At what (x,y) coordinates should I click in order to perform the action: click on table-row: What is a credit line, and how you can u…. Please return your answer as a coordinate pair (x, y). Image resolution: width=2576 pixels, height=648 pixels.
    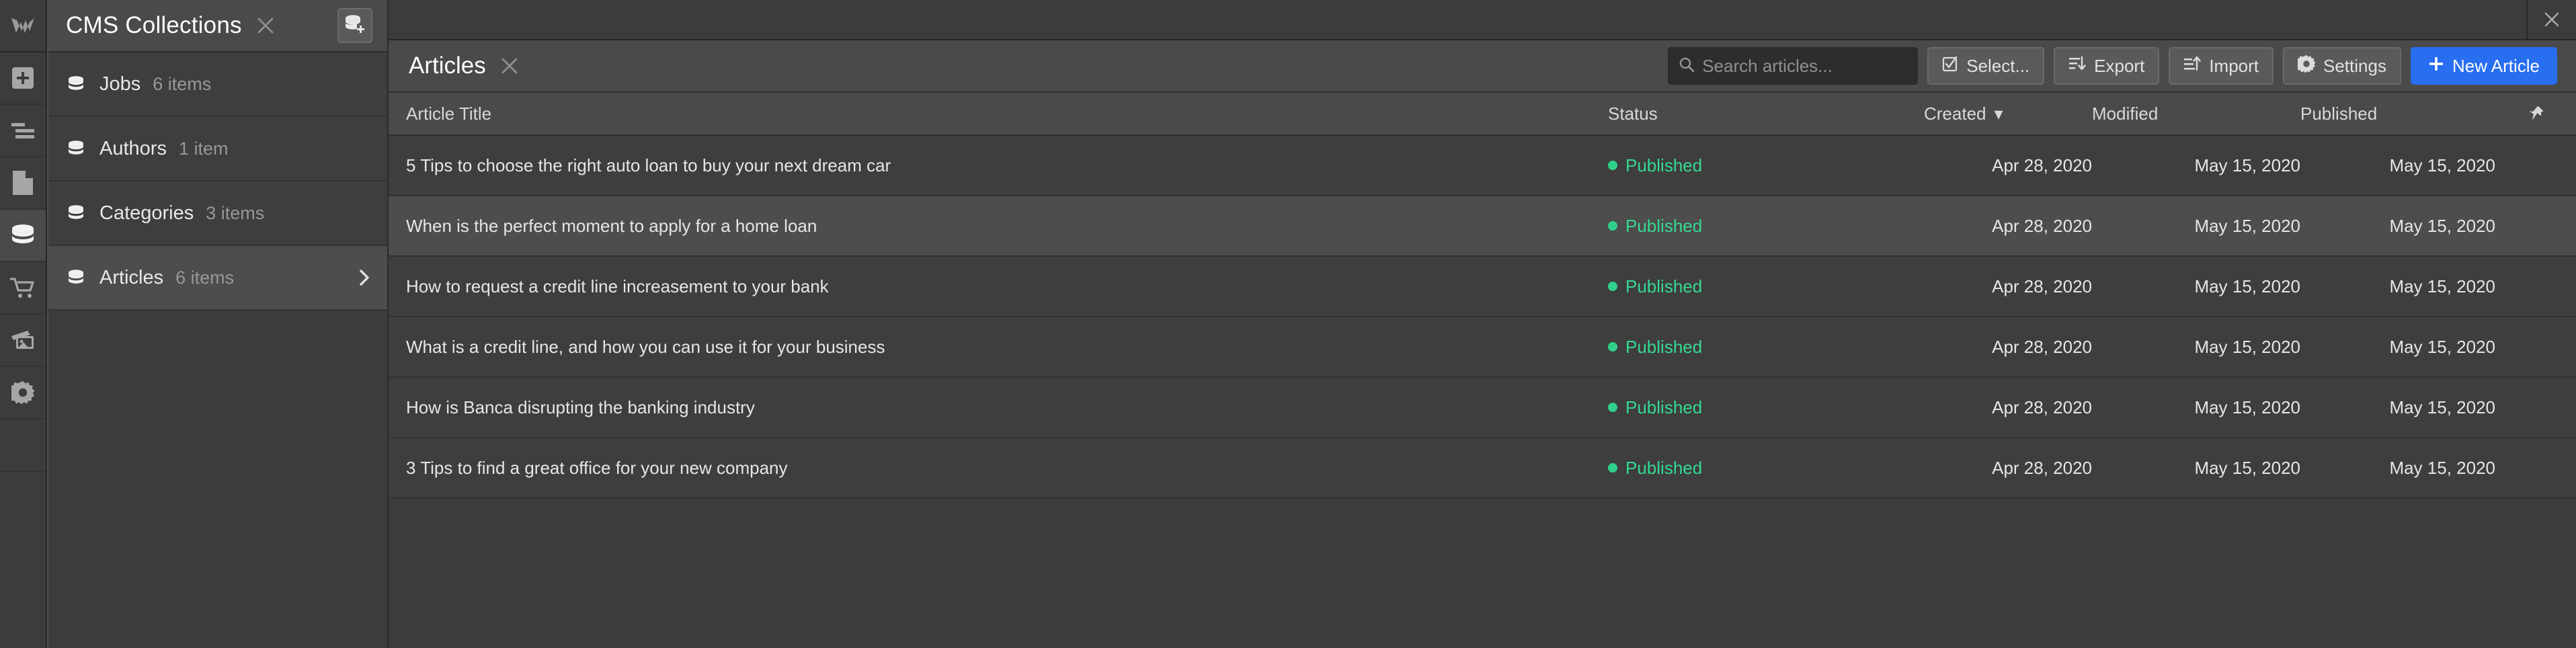
    Looking at the image, I should click on (1482, 347).